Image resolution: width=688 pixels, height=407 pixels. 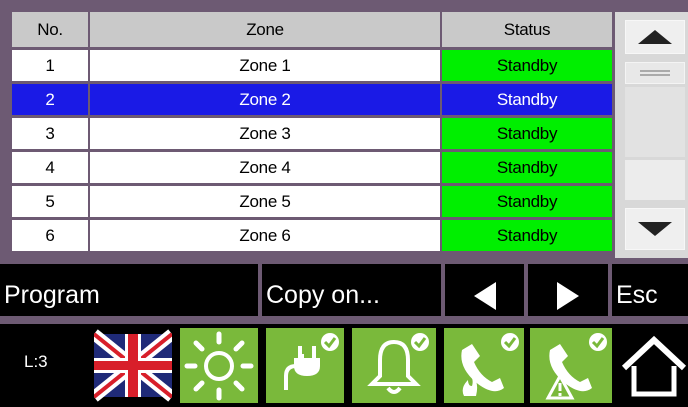 I want to click on row-number: 1, so click(x=50, y=65).